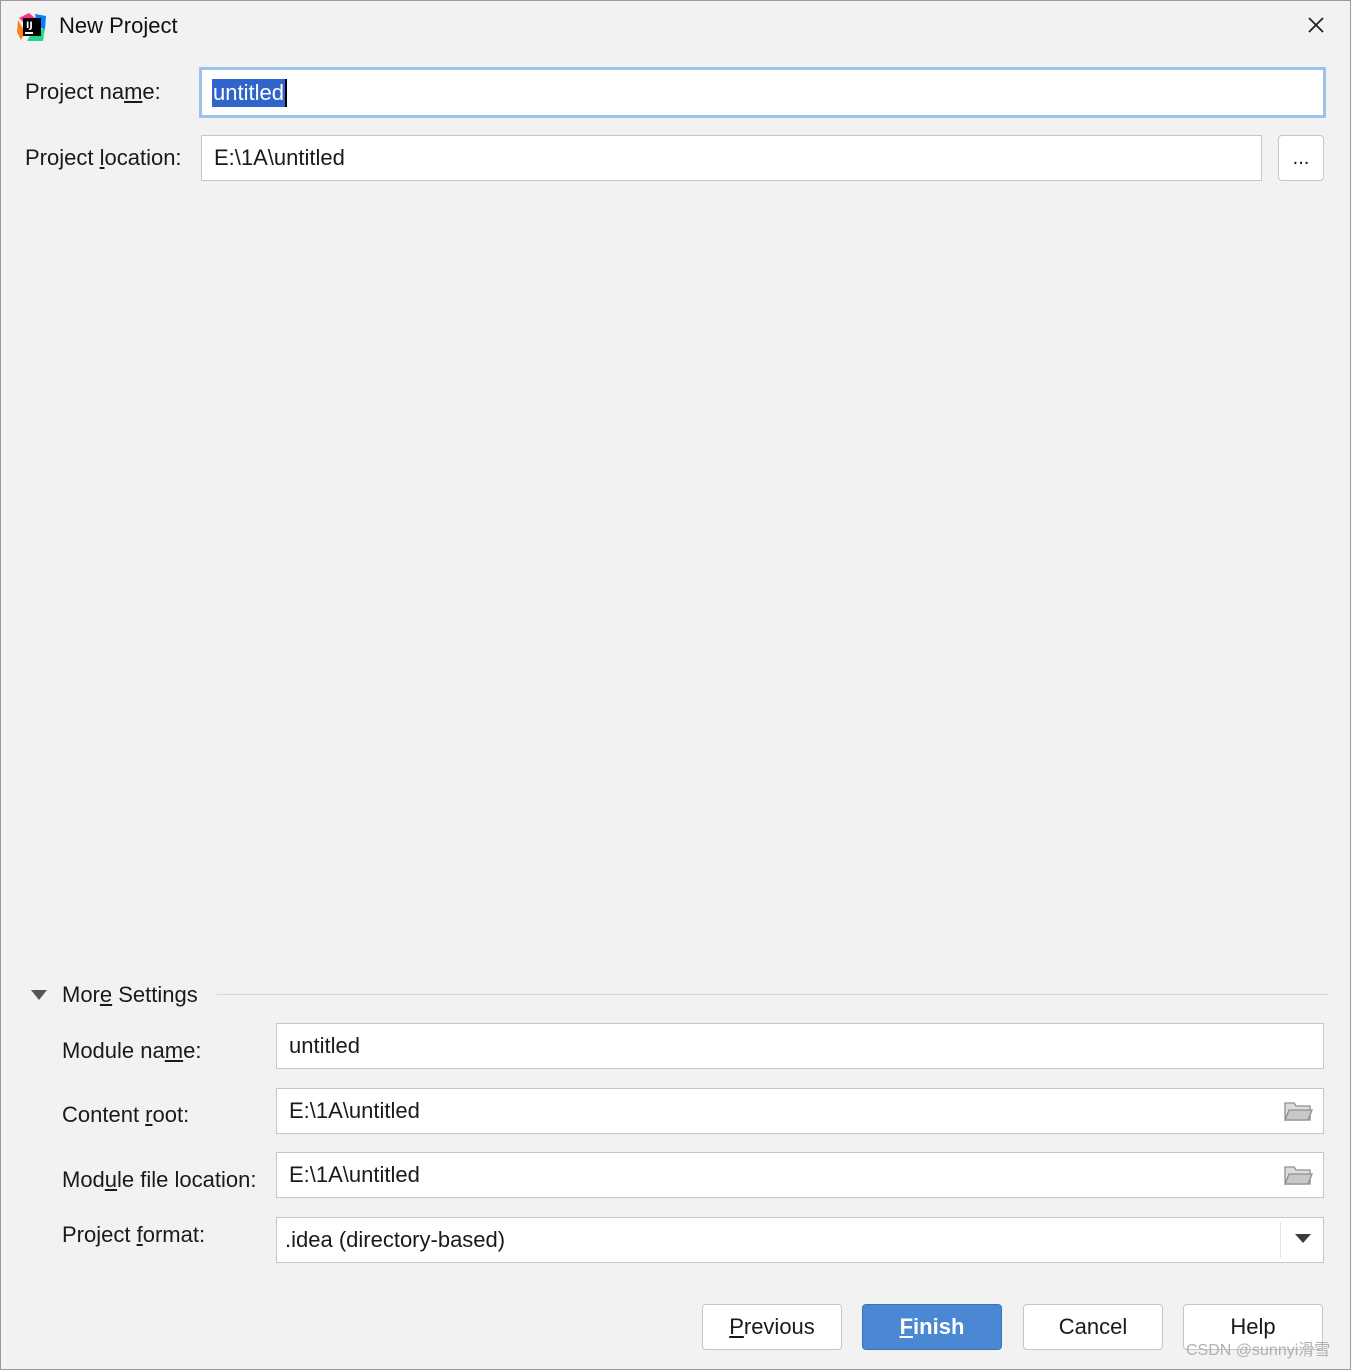  What do you see at coordinates (395, 1239) in the screenshot?
I see `project-format-value: .idea (directory-based)` at bounding box center [395, 1239].